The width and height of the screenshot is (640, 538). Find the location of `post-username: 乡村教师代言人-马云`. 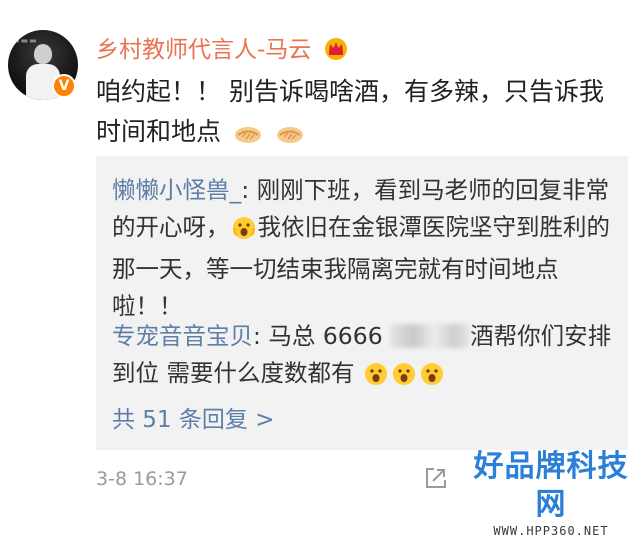

post-username: 乡村教师代言人-马云 is located at coordinates (222, 48).